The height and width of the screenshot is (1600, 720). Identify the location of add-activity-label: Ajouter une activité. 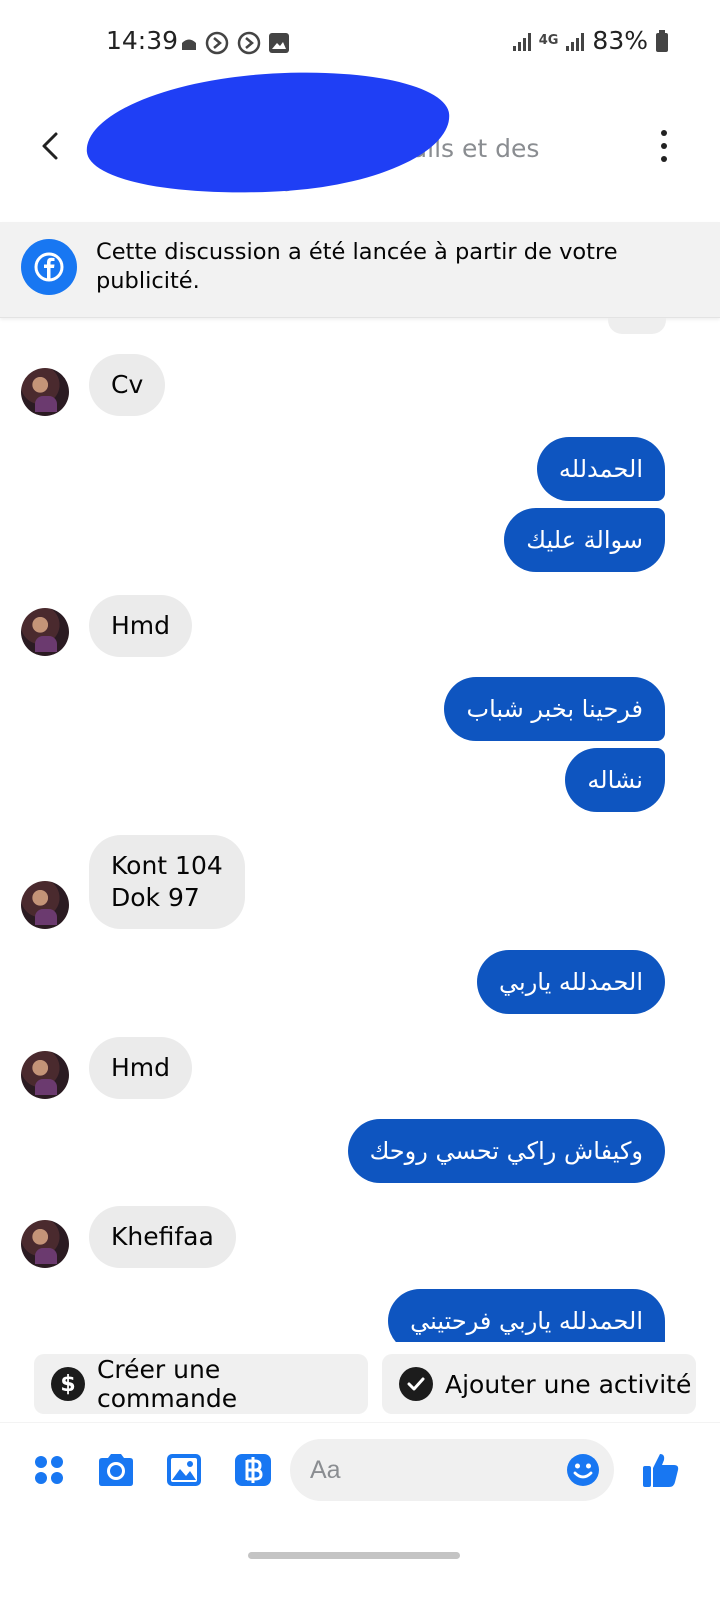
(568, 1384).